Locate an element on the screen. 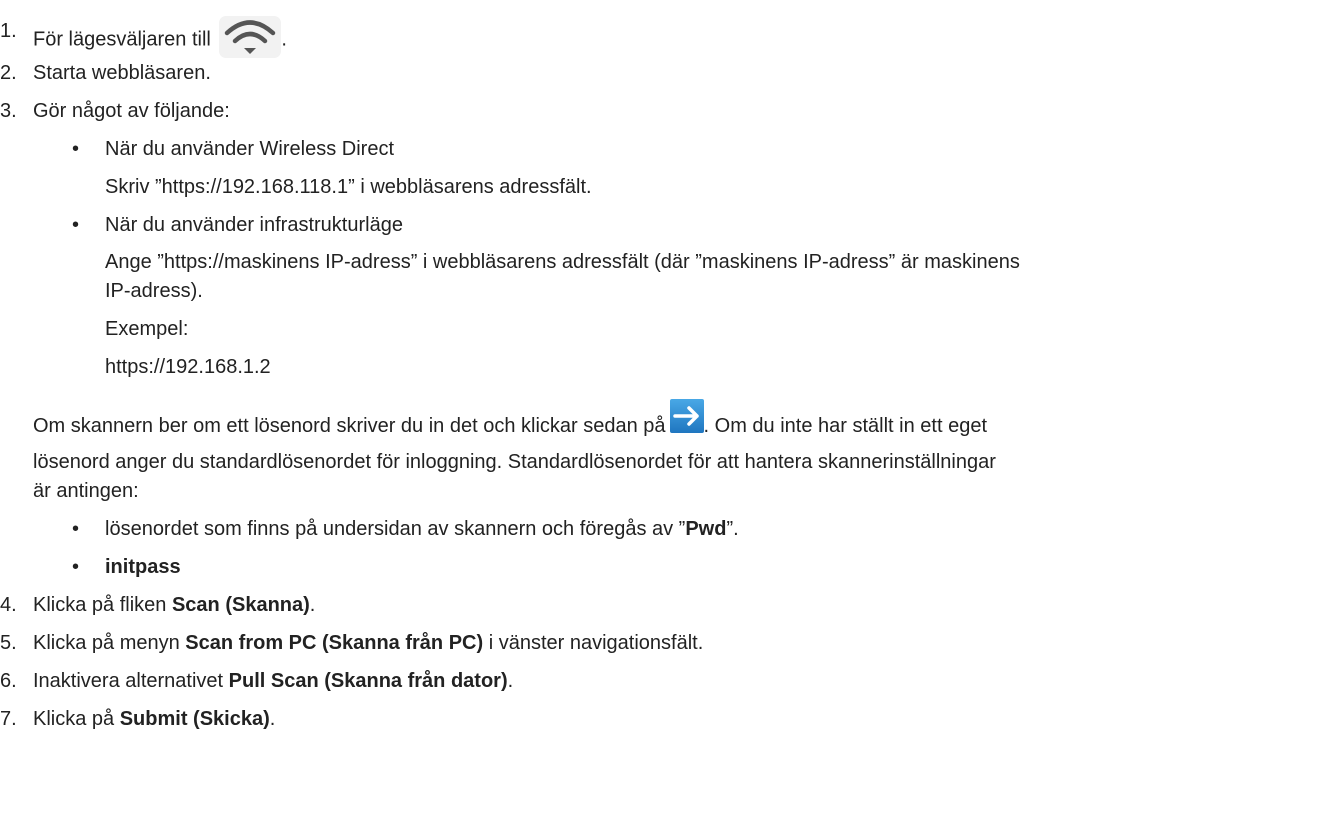 This screenshot has width=1319, height=814. wifi-icon is located at coordinates (250, 37).